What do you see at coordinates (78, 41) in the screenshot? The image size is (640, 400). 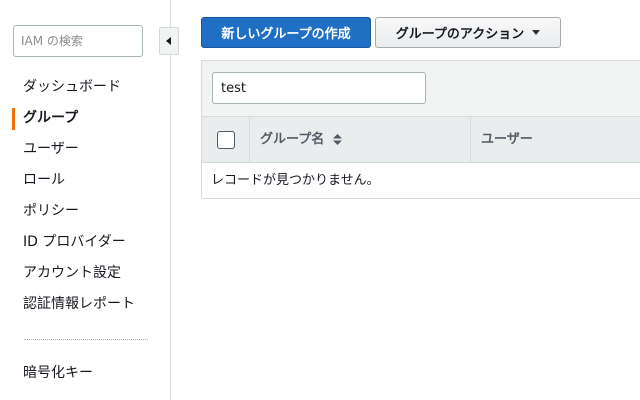 I see `iam-search-input` at bounding box center [78, 41].